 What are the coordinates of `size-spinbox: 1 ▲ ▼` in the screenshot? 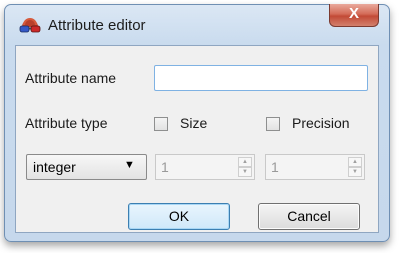 It's located at (205, 167).